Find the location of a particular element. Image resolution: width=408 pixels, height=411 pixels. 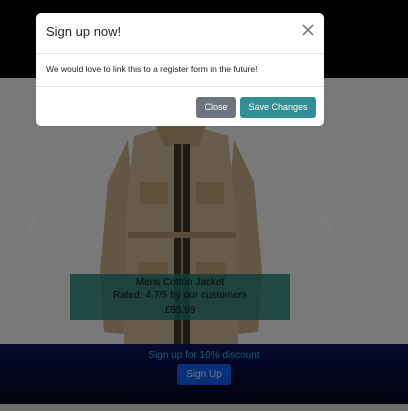

save-changes-button: Save Changes is located at coordinates (278, 107).